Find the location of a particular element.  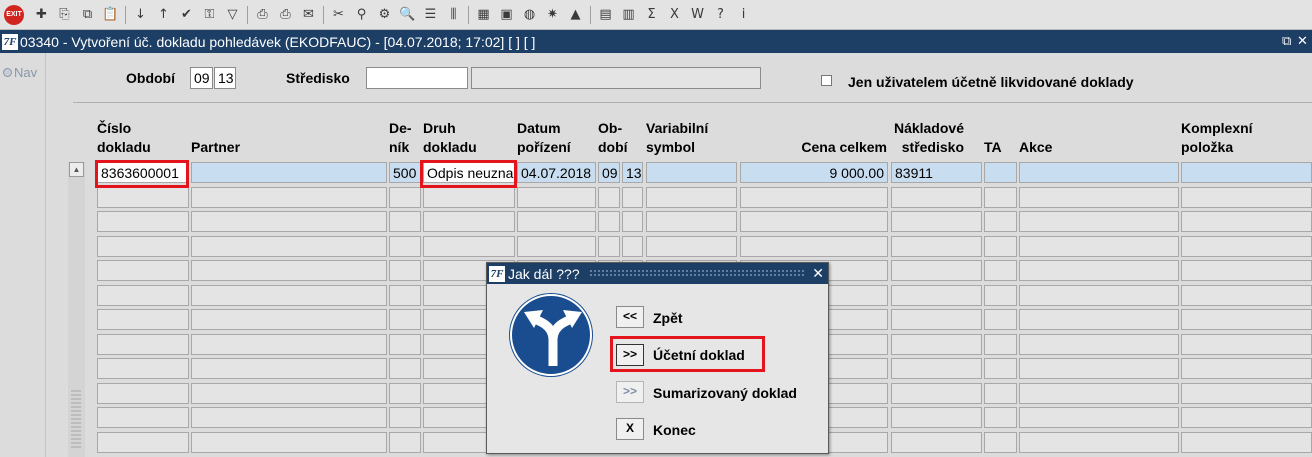

gear-icon: ⚙ is located at coordinates (384, 14).